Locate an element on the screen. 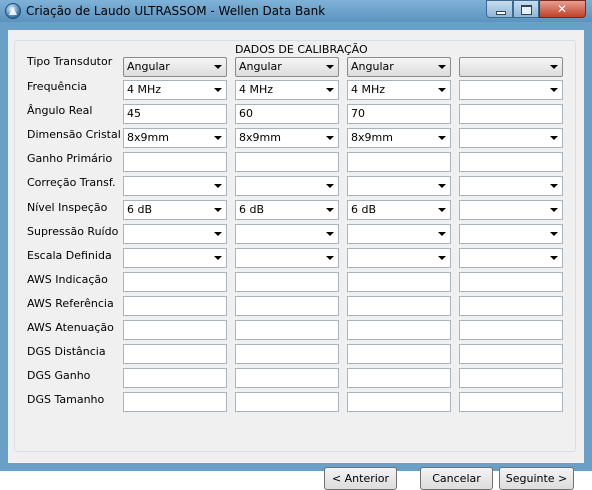  row-label: DGS Ganho is located at coordinates (59, 375).